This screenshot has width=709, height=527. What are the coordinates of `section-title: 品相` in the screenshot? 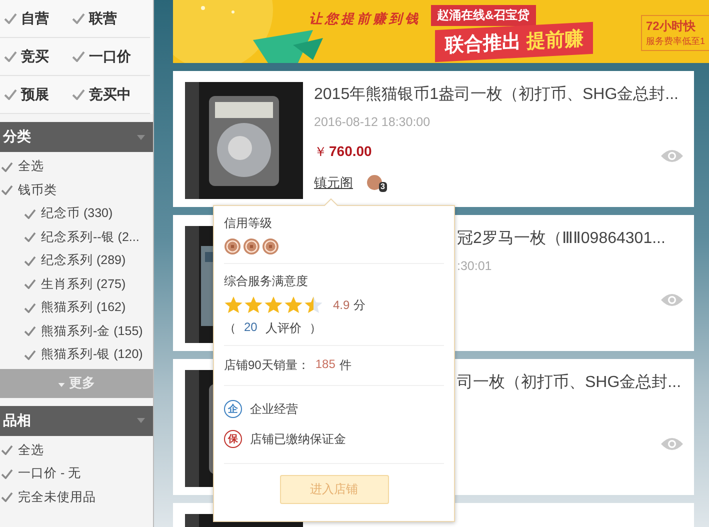 It's located at (17, 421).